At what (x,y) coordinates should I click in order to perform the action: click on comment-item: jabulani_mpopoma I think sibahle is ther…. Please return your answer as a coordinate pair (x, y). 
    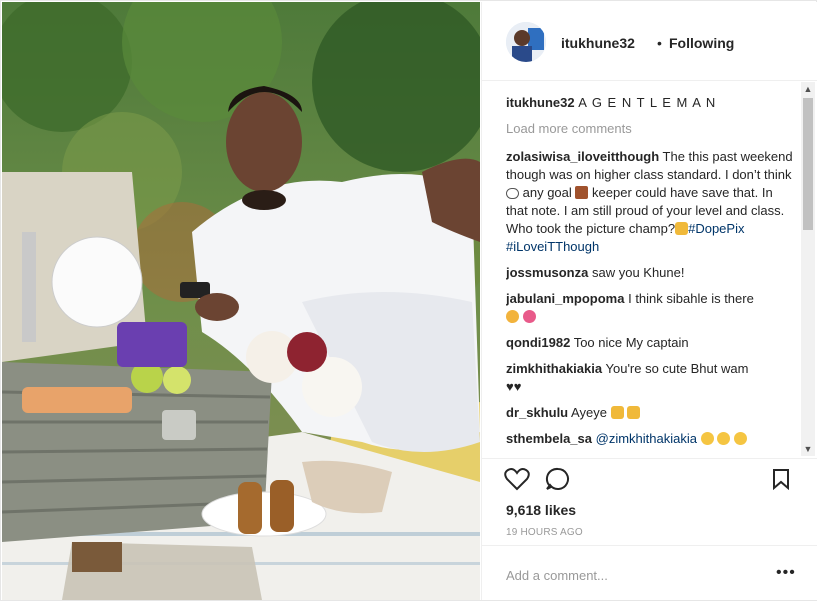
    Looking at the image, I should click on (651, 308).